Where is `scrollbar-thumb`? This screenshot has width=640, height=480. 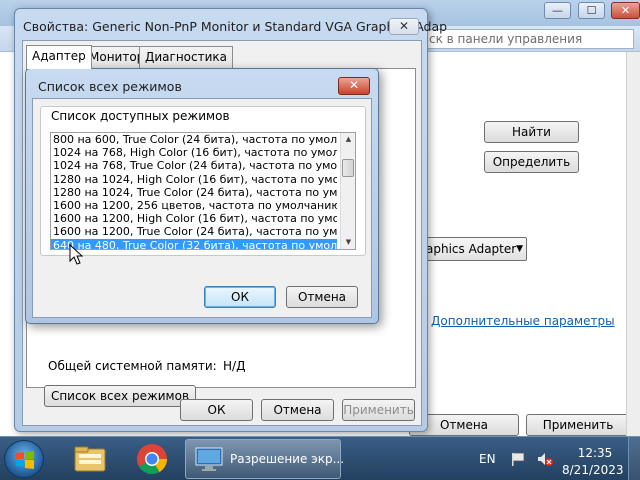 scrollbar-thumb is located at coordinates (348, 168).